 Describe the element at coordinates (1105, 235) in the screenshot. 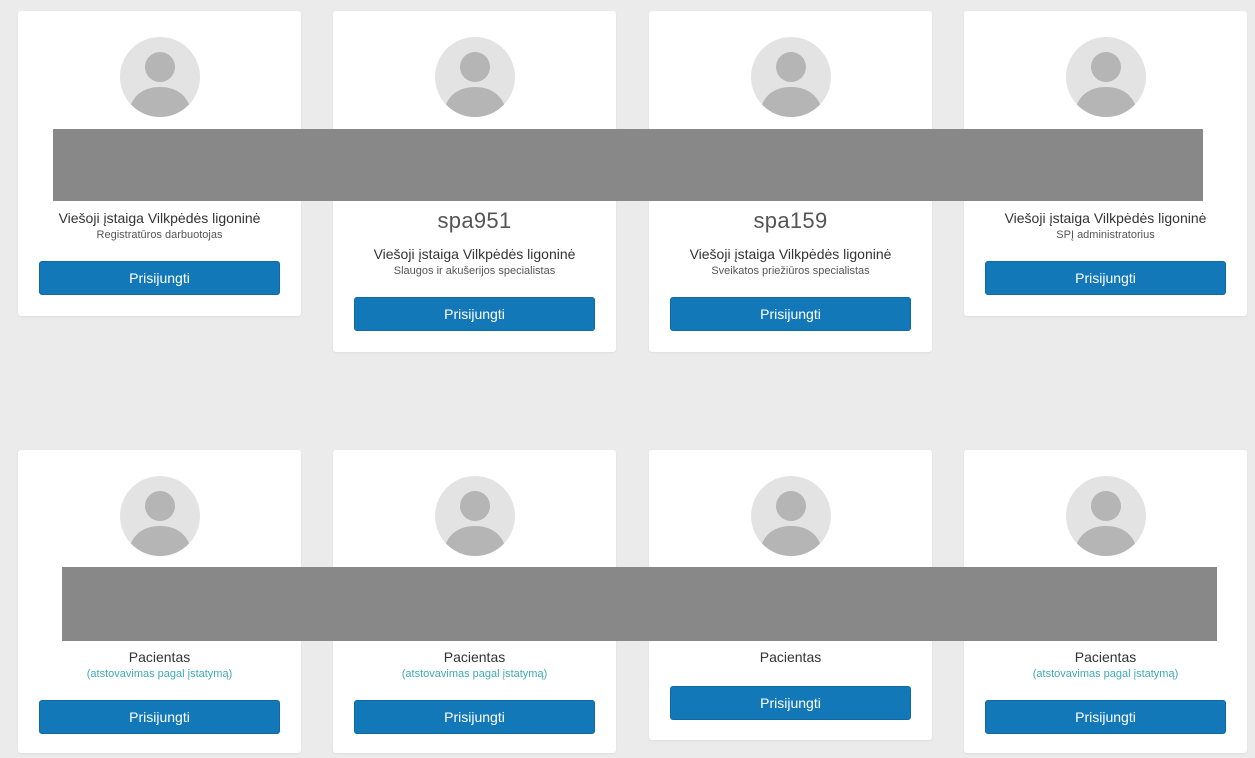

I see `user-role: SPĮ administratorius` at that location.